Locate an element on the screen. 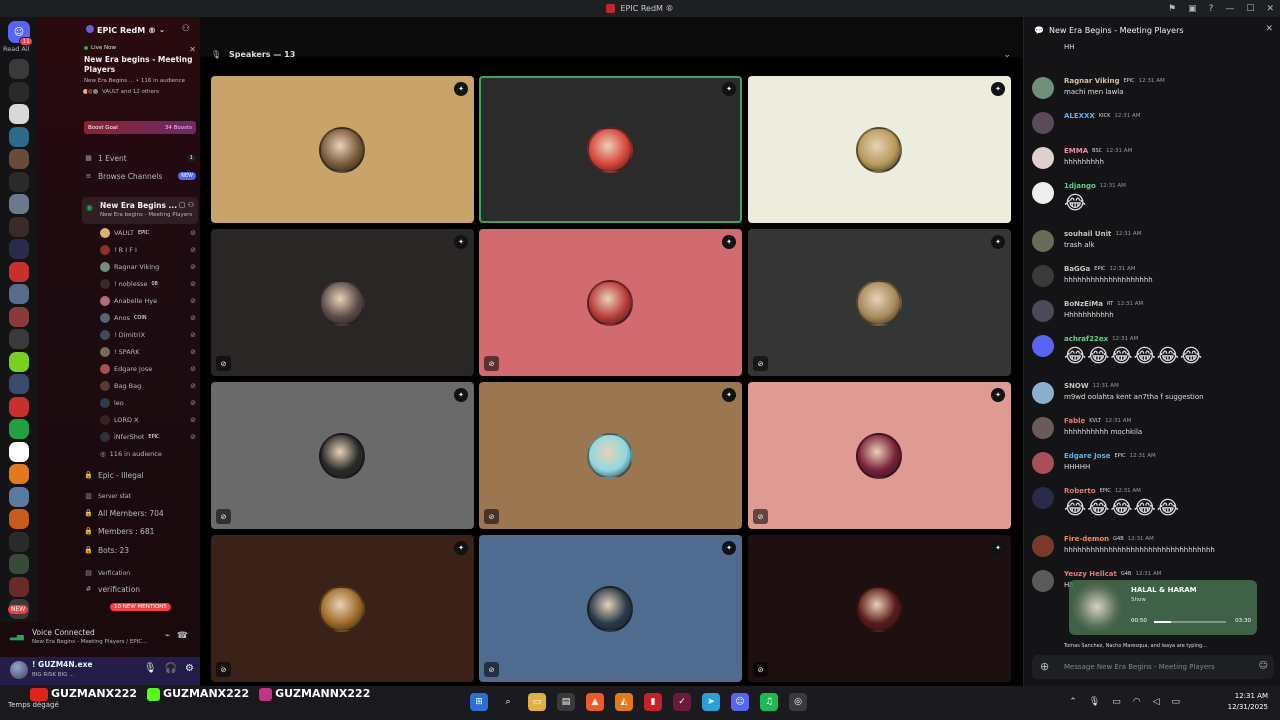  chat-message: Fable KVLT 12:31 AM hhhhhhhhhh mochkila is located at coordinates (1152, 432).